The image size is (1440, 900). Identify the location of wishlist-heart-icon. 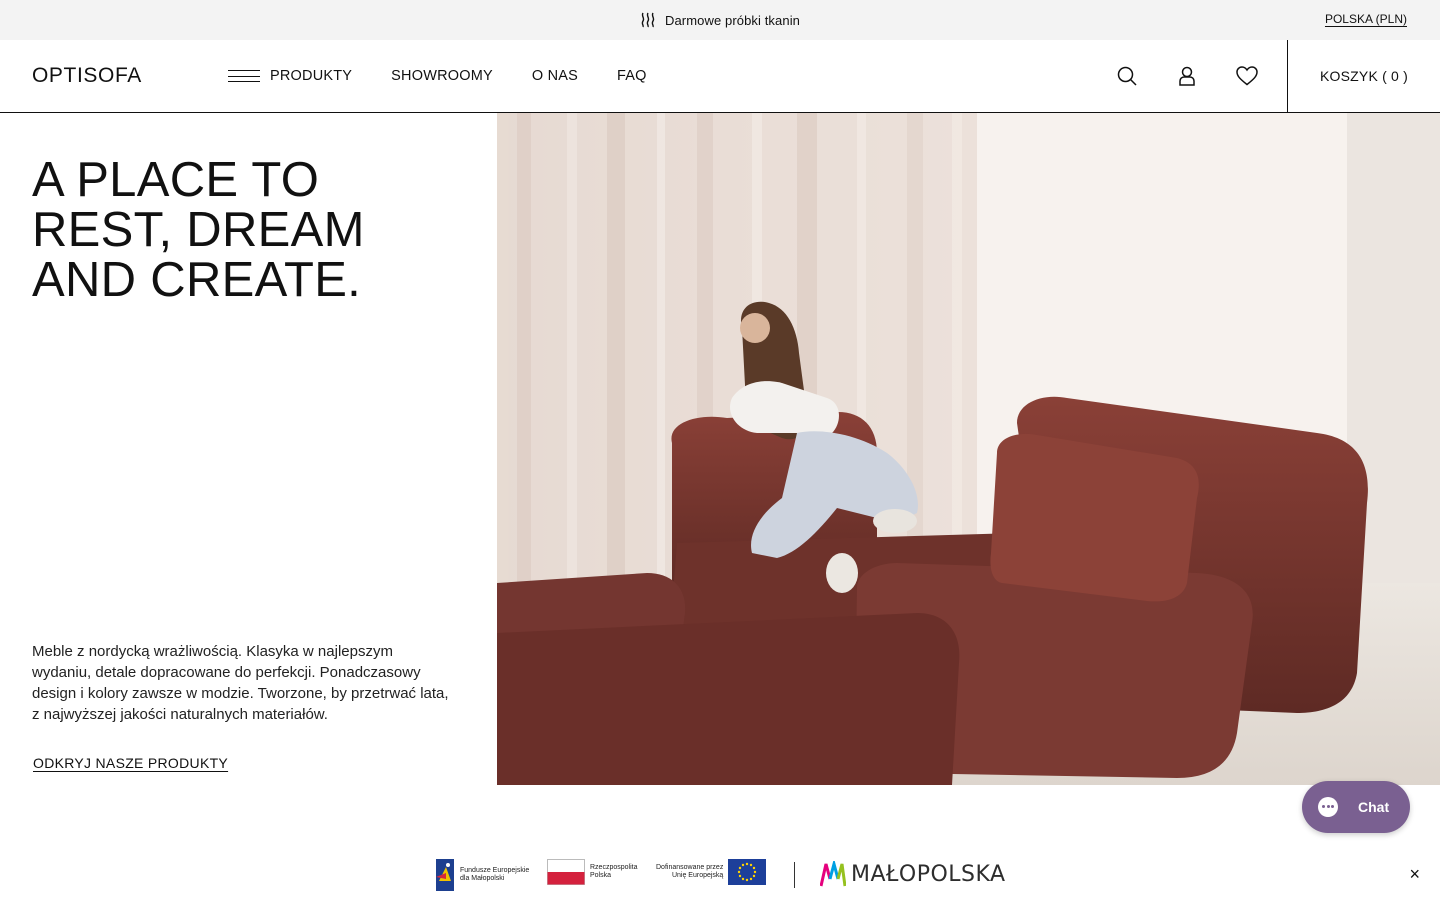
(1247, 76).